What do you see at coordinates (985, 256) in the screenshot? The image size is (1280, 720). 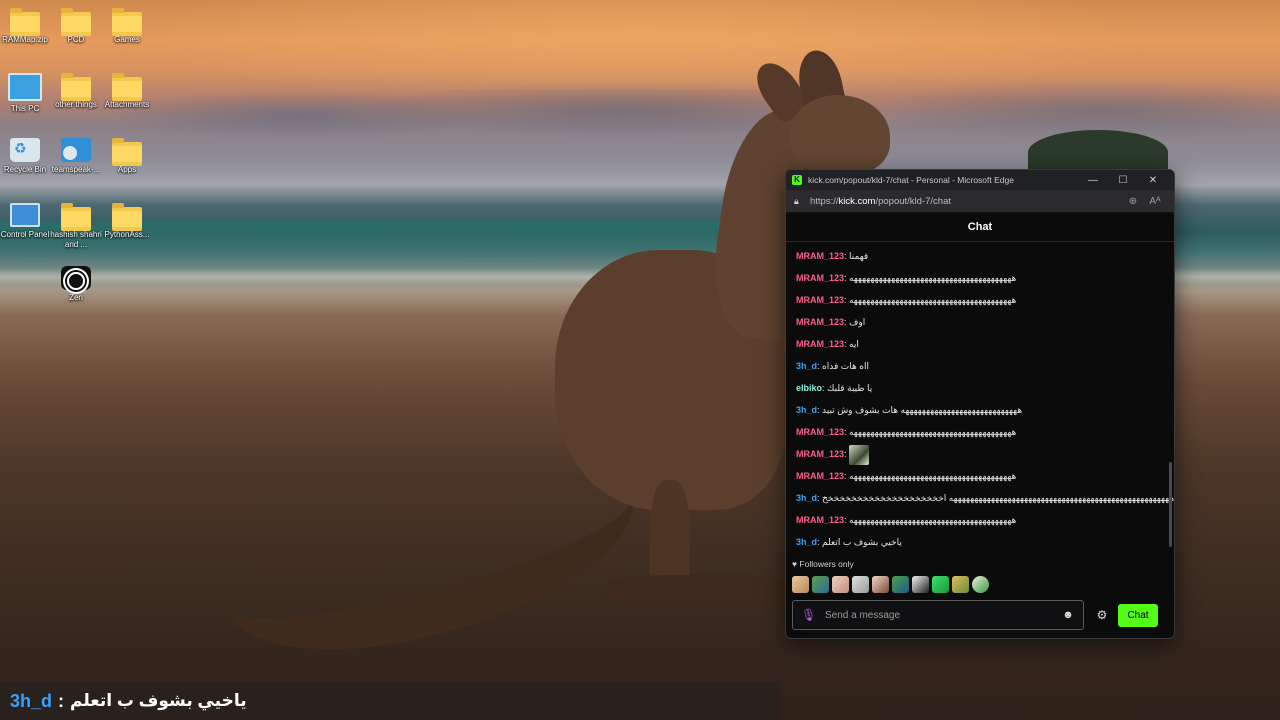 I see `chat-message: MRAM_123: فهمنا` at bounding box center [985, 256].